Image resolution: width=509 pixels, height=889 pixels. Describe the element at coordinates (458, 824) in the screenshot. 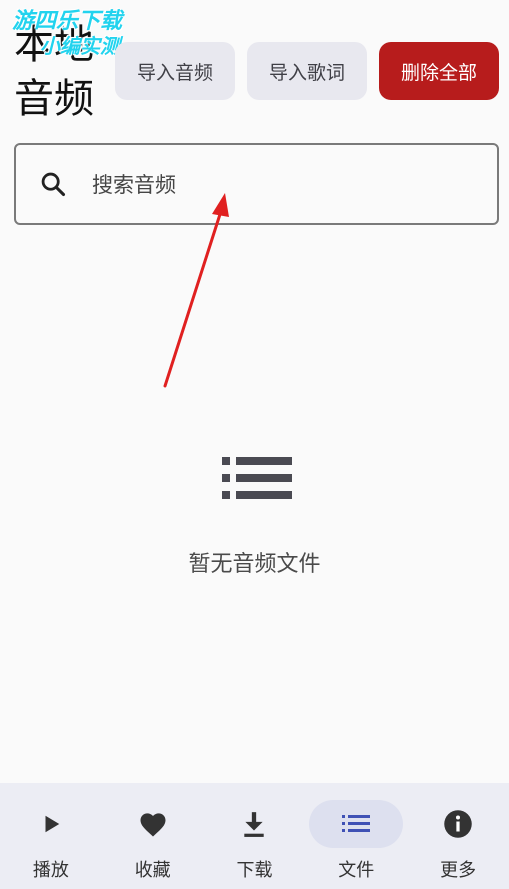

I see `info-icon` at that location.